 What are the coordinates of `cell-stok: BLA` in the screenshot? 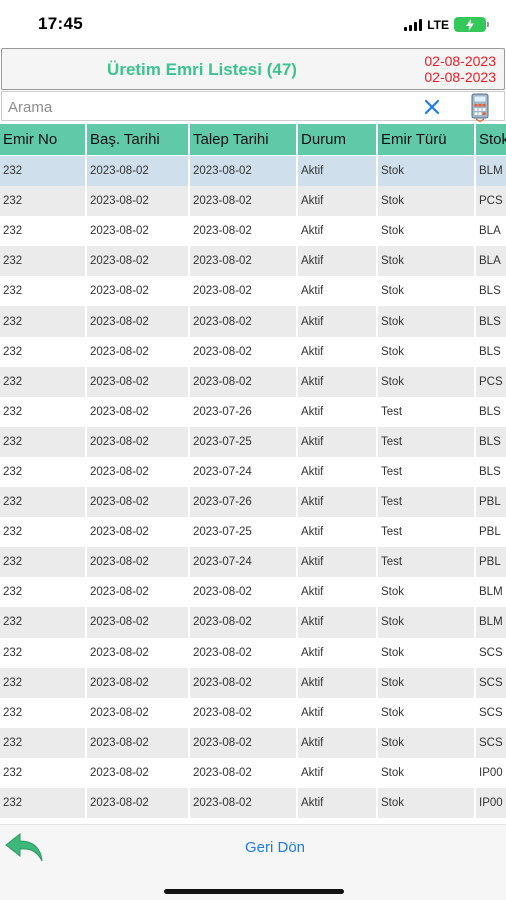 It's located at (491, 261).